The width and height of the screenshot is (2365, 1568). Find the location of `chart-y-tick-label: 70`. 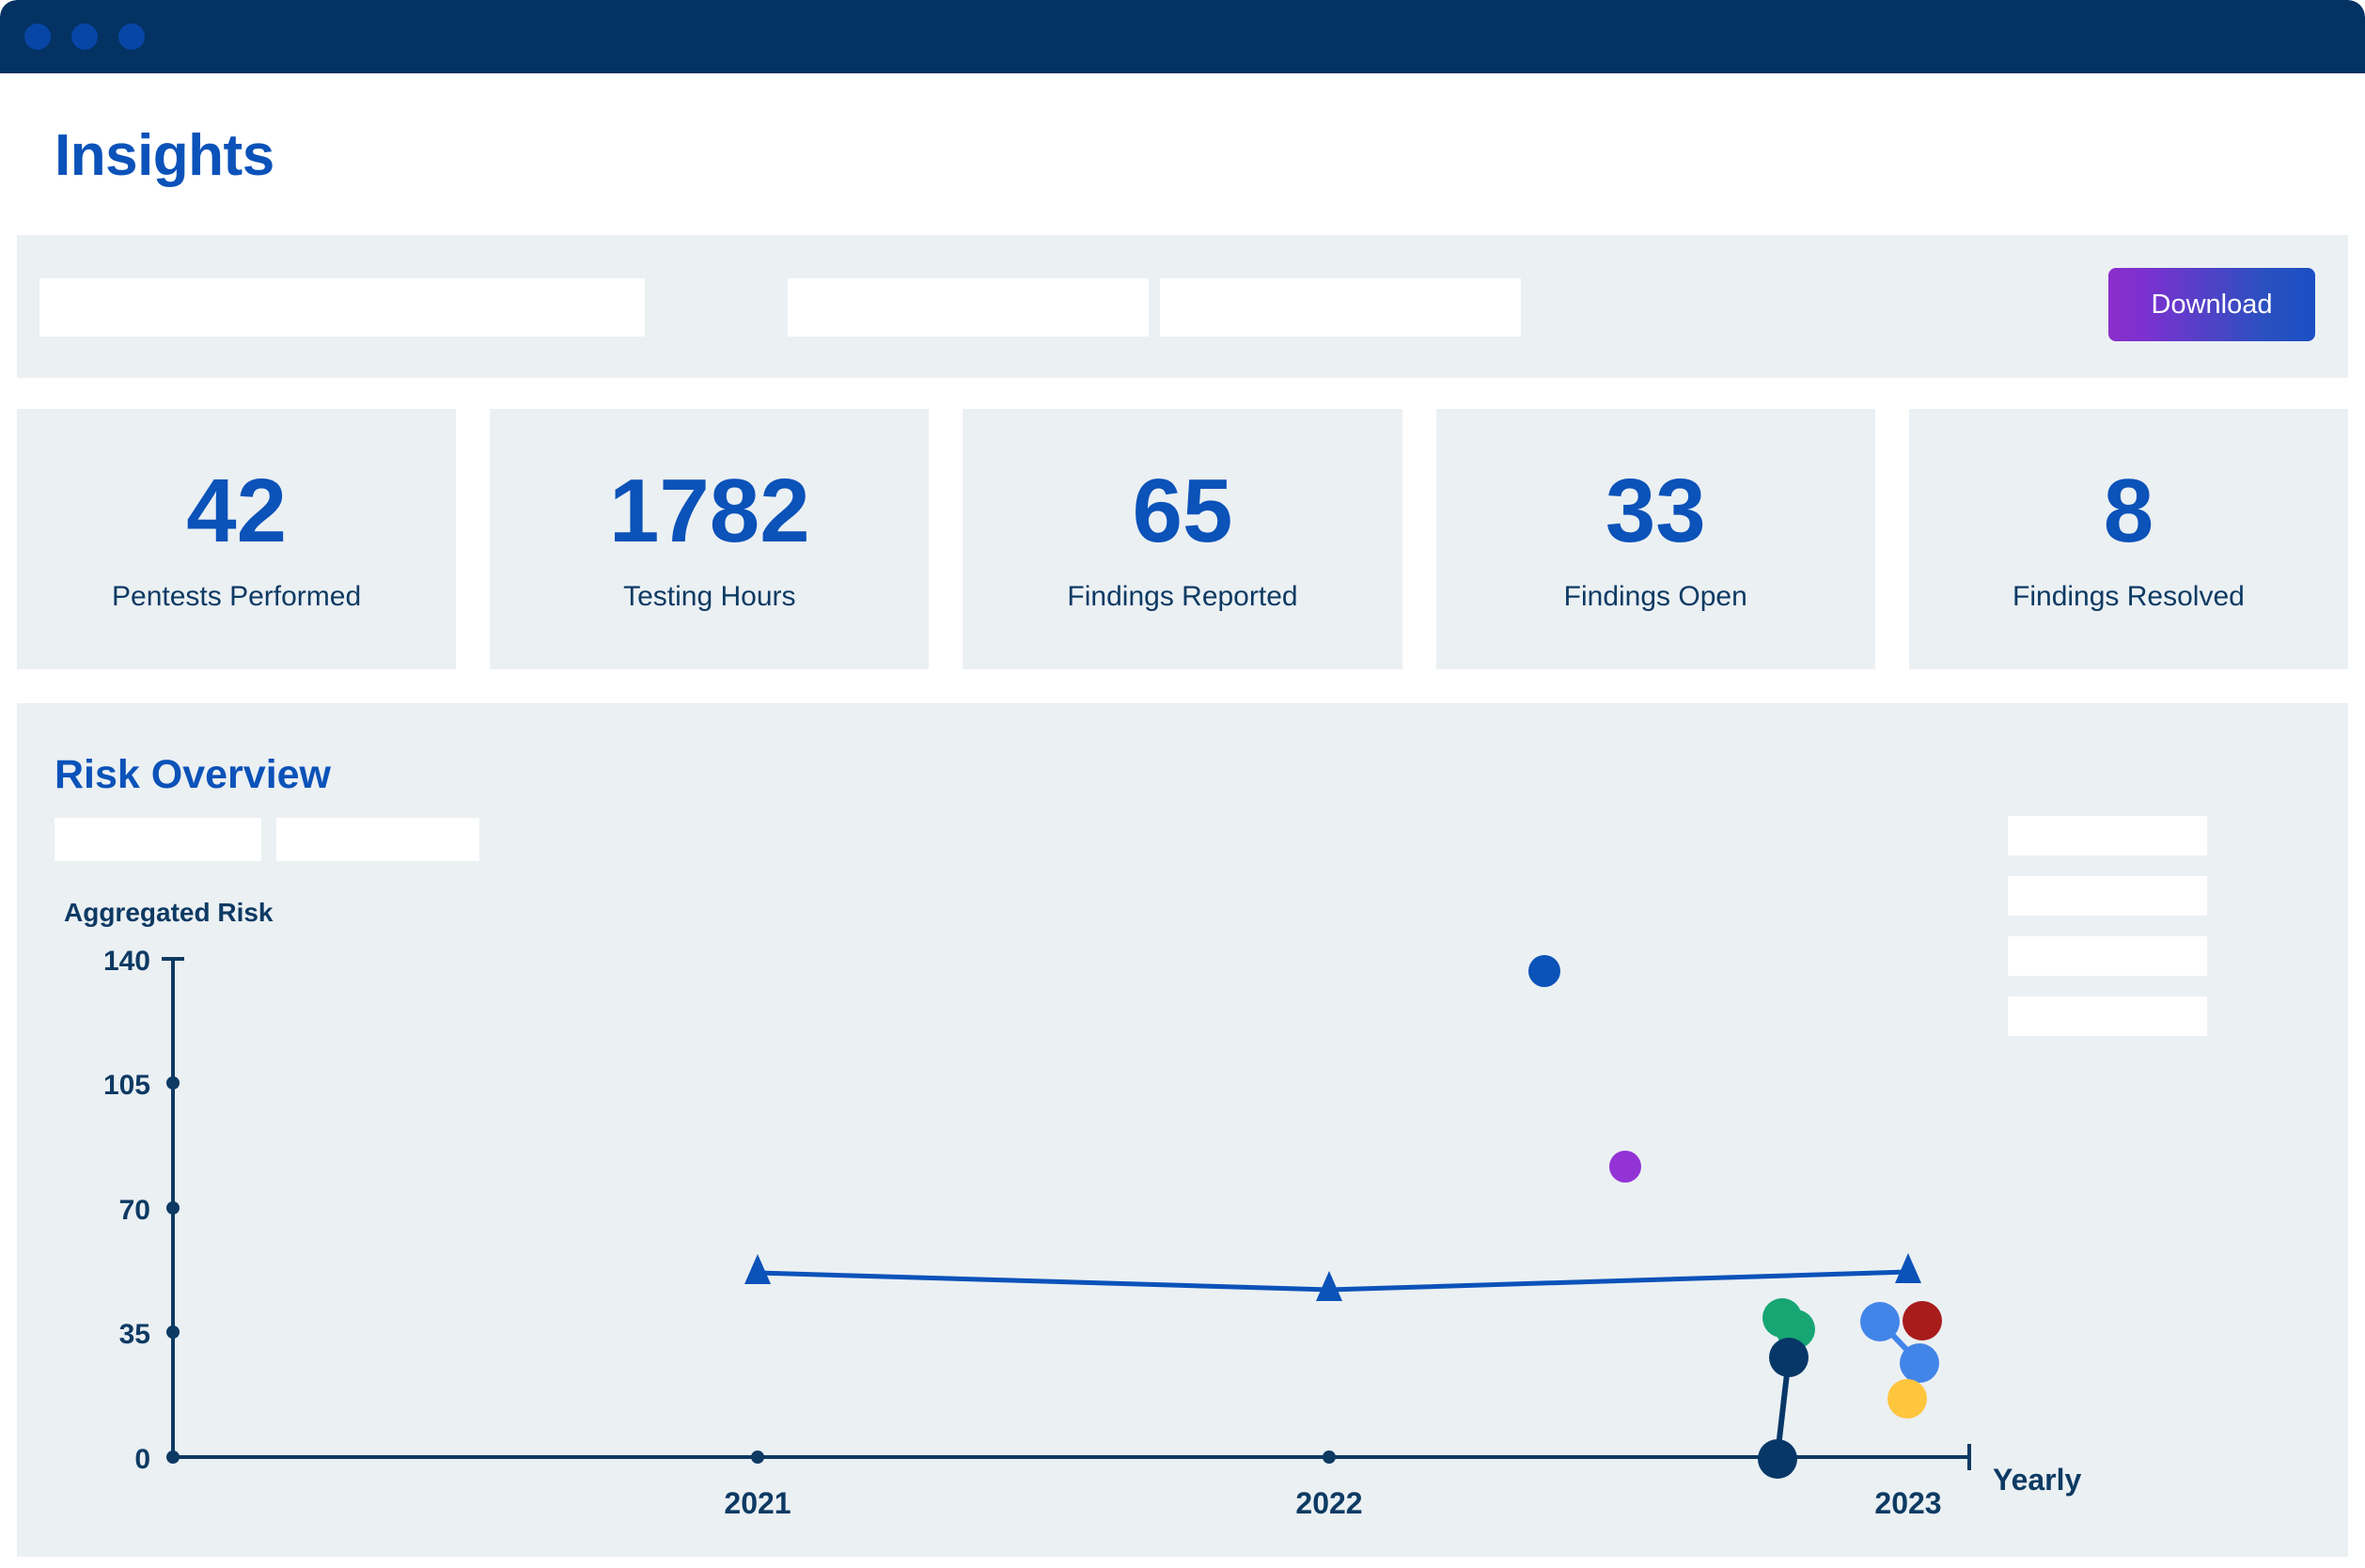

chart-y-tick-label: 70 is located at coordinates (135, 1210).